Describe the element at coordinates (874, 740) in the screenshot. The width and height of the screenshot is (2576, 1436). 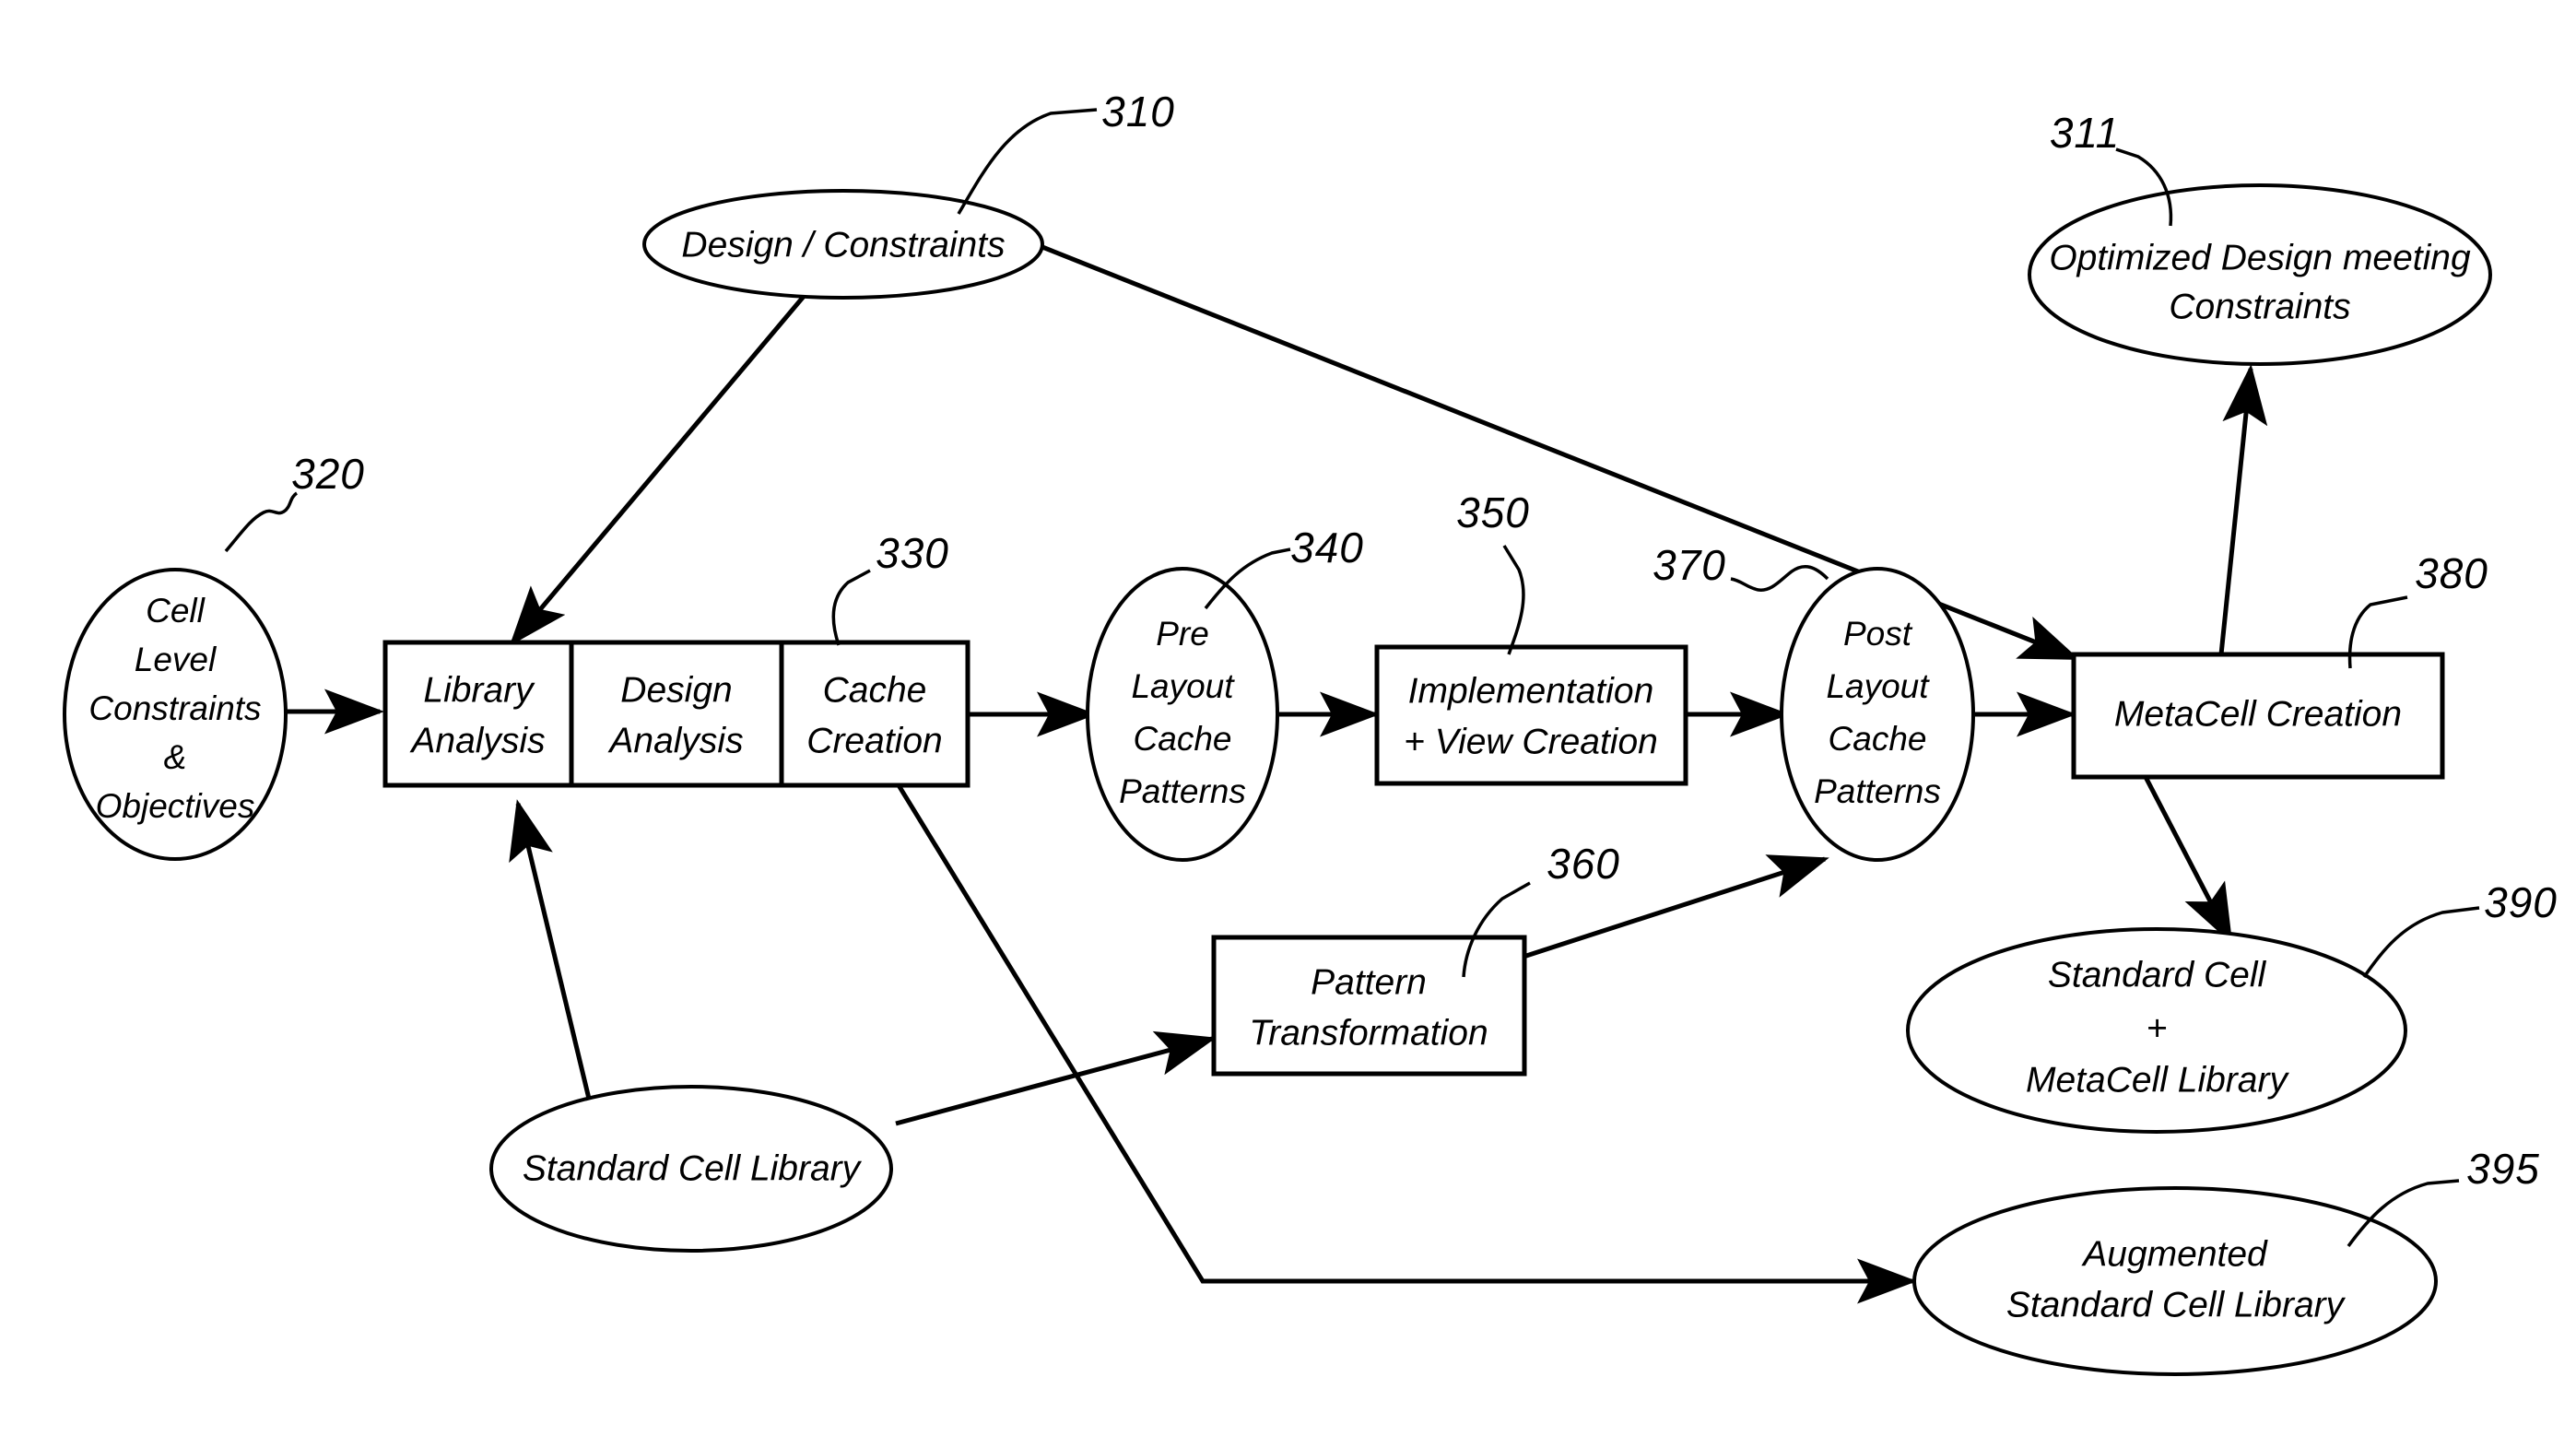
I see `cache-creation-line-2: Creation` at that location.